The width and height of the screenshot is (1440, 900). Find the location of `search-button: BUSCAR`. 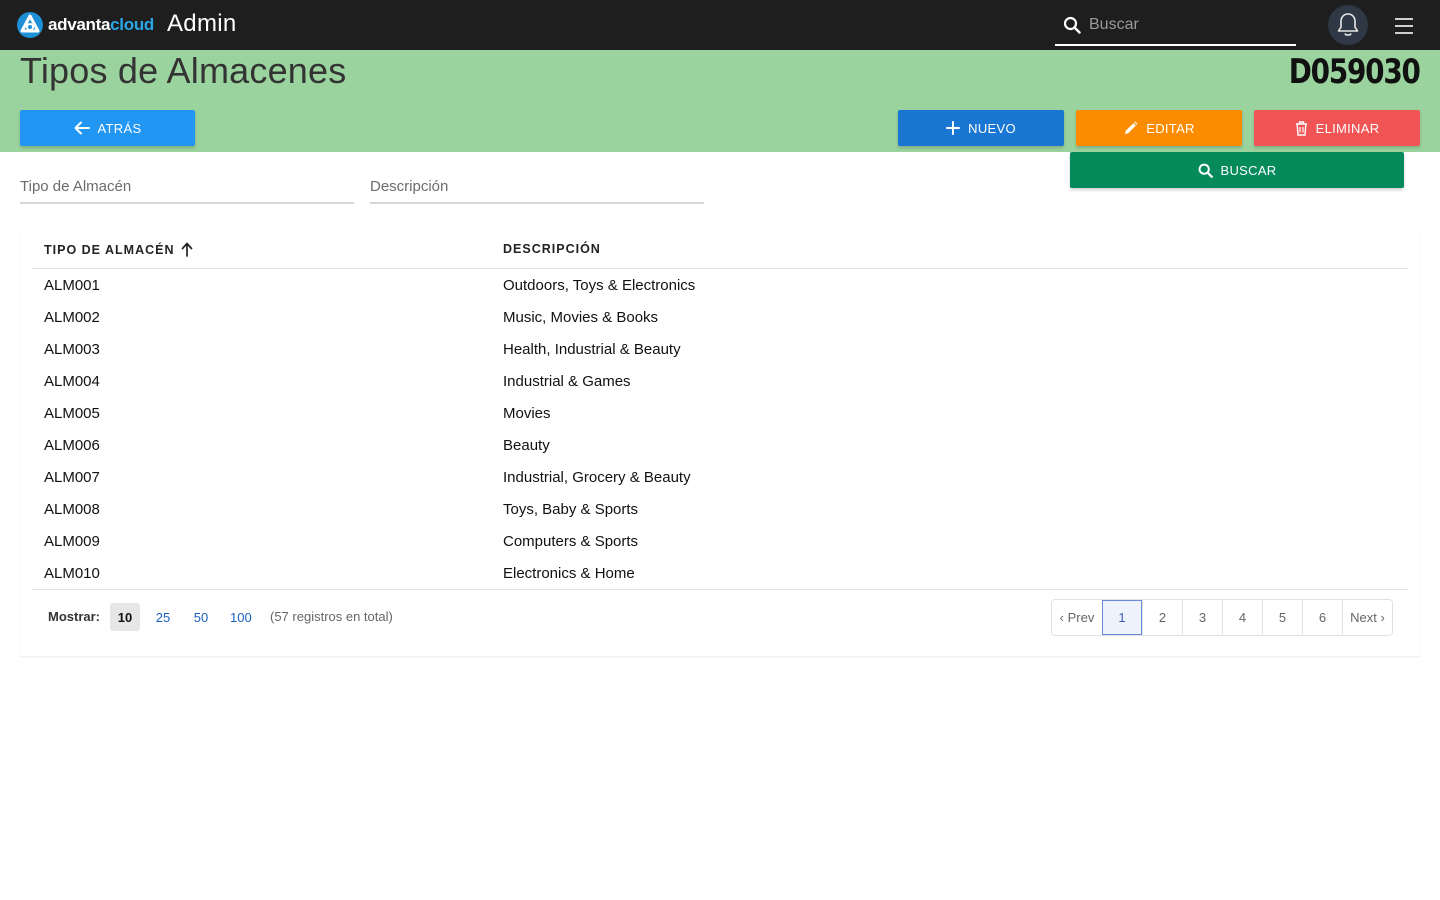

search-button: BUSCAR is located at coordinates (1237, 170).